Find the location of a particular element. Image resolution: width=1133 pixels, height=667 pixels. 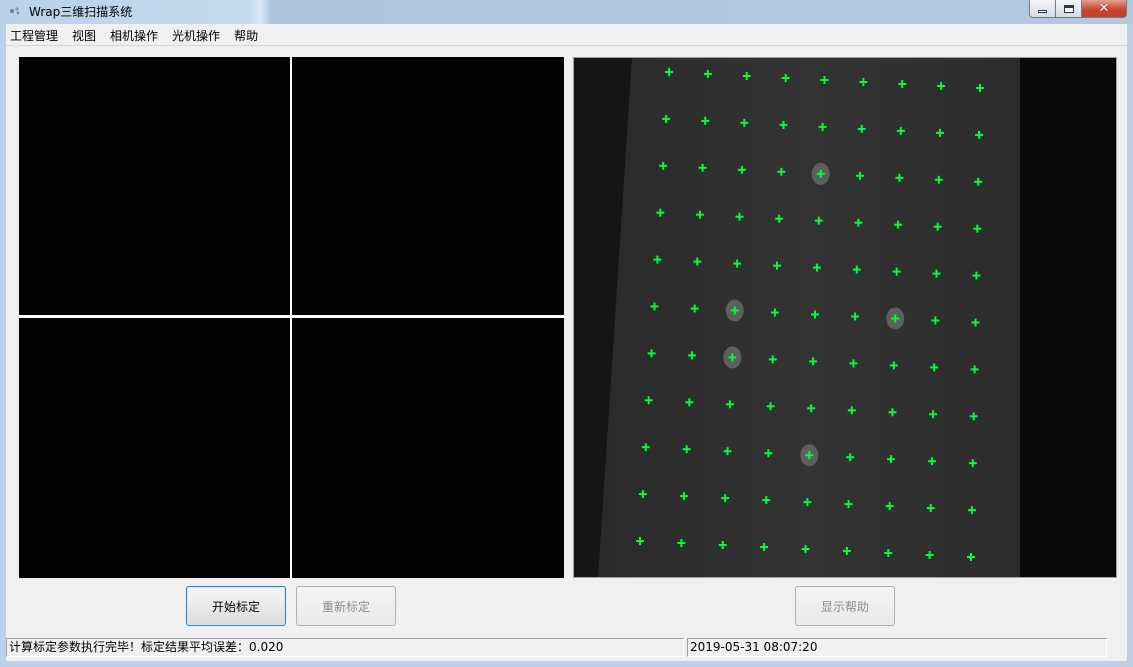

status-datetime: 2019-05-31 08:07:20 is located at coordinates (897, 647).